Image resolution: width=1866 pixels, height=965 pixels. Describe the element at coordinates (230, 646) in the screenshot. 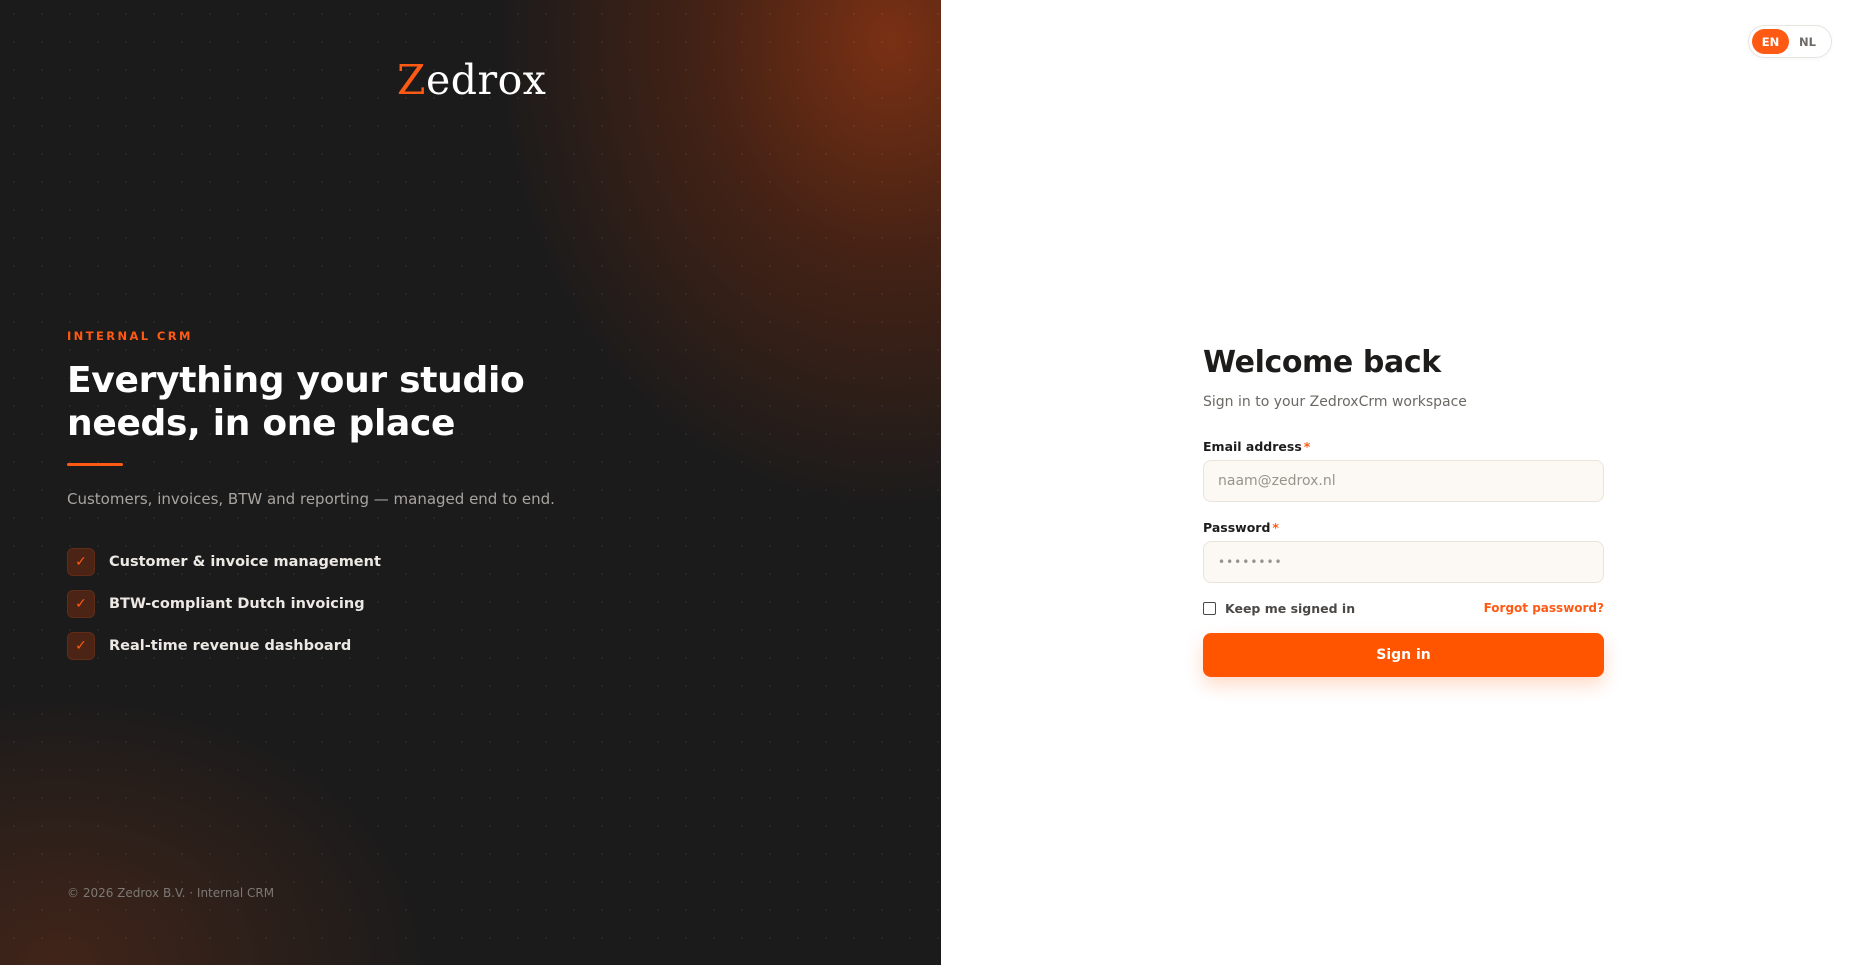

I see `feature-label: Real-time revenue dashboard` at that location.